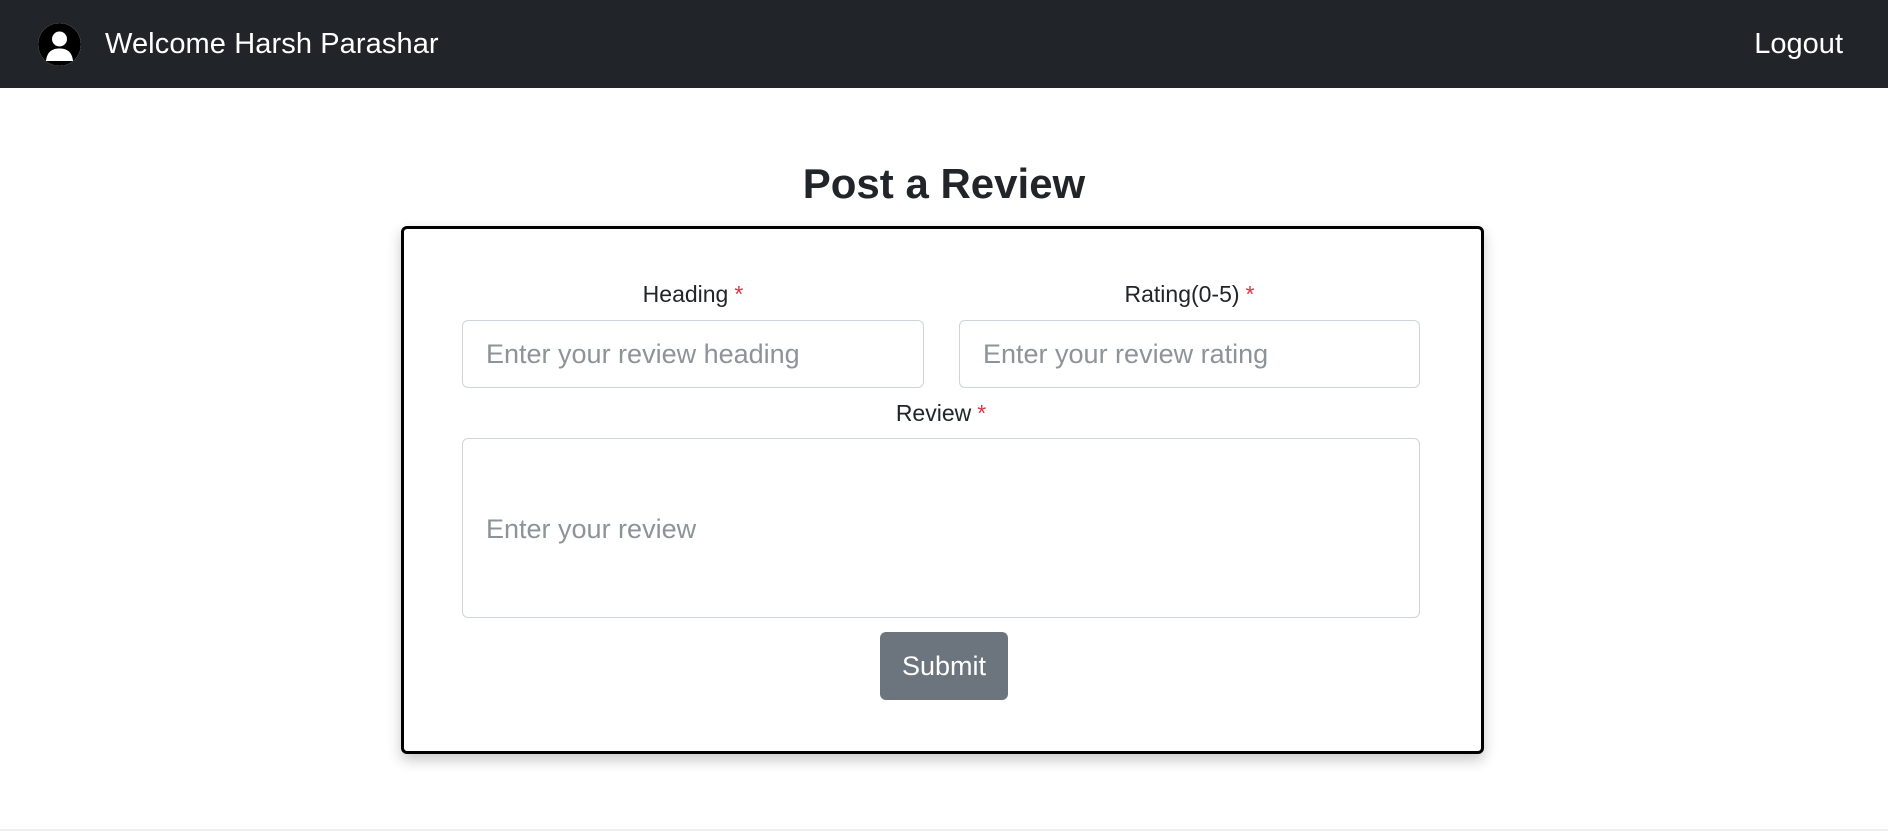  I want to click on heading-input, so click(693, 354).